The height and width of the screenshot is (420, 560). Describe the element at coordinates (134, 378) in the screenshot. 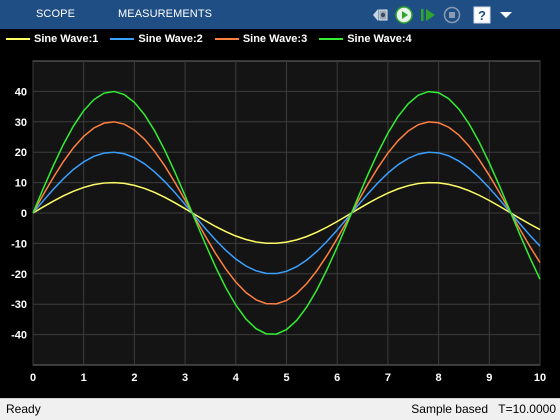

I see `x-tick-label: 2` at that location.